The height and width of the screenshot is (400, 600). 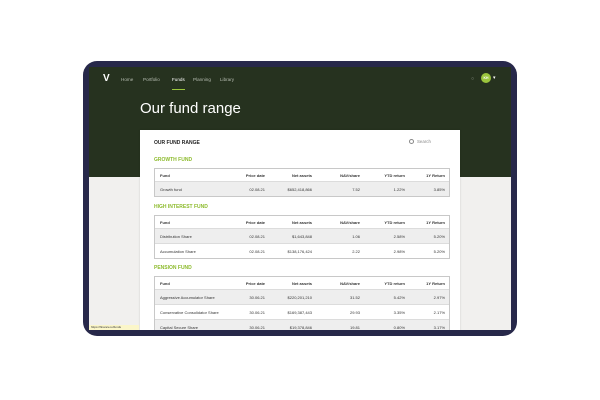 I want to click on nav-share: 1.06, so click(x=356, y=236).